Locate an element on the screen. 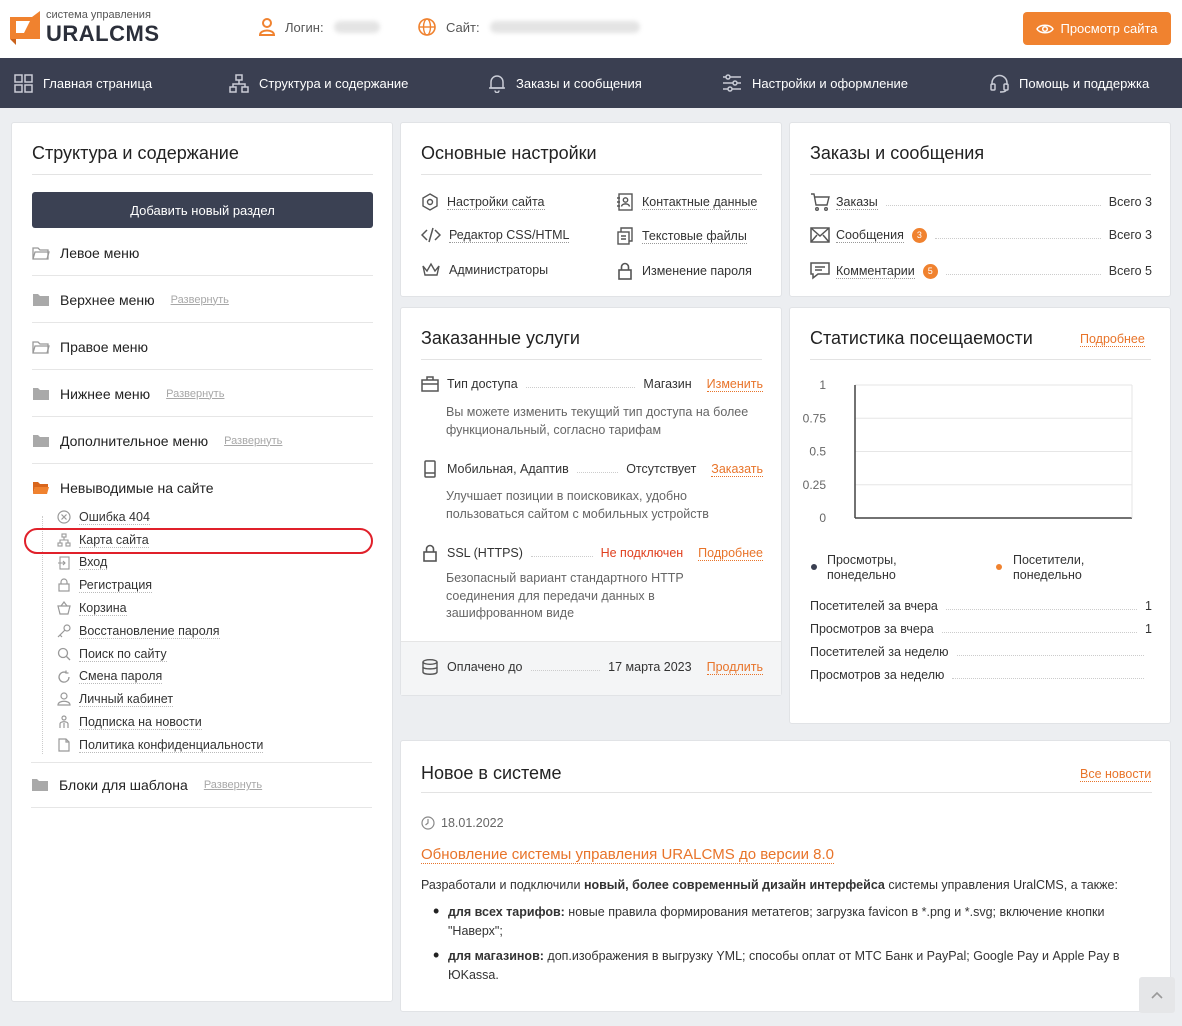 The height and width of the screenshot is (1026, 1182). list-item: Поиск по сайту is located at coordinates (151, 654).